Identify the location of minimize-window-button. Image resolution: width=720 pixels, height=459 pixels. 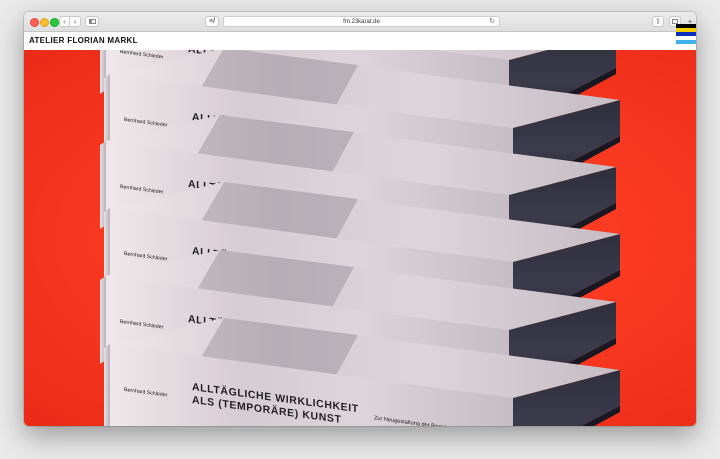
(44, 22).